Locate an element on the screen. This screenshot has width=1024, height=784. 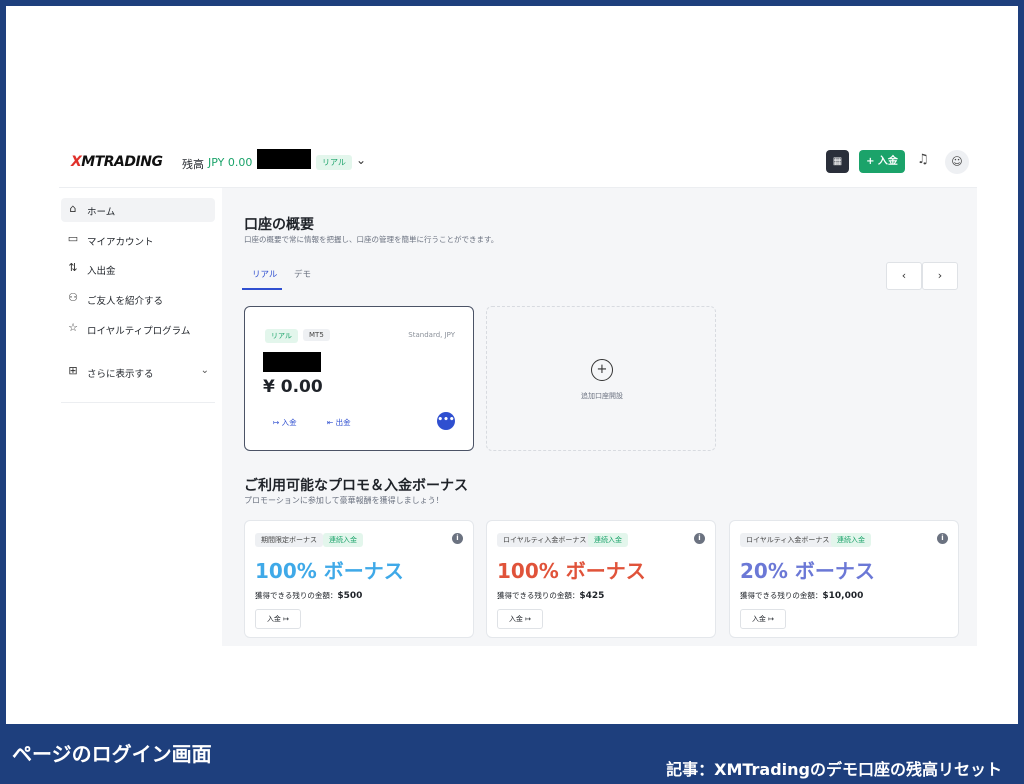
sidebar-item-refer-friend: ⚇ ご友人を紹介する is located at coordinates (138, 299).